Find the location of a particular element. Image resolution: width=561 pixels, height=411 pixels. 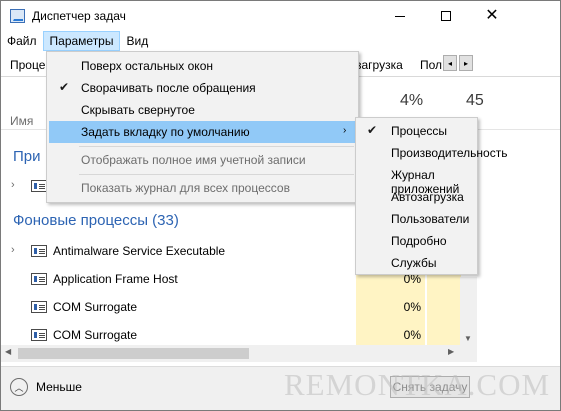

fewer-details-link: Меньше is located at coordinates (59, 387).